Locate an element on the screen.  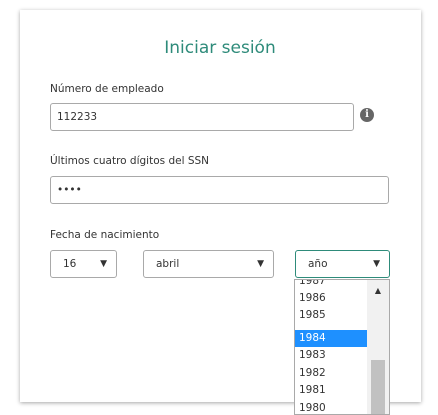
day-select: 16 ▼ is located at coordinates (83, 264).